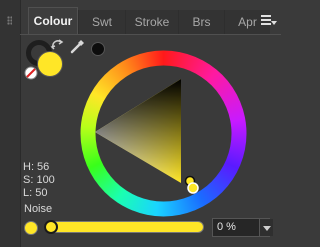  Describe the element at coordinates (150, 34) in the screenshot. I see `tab-divider` at that location.